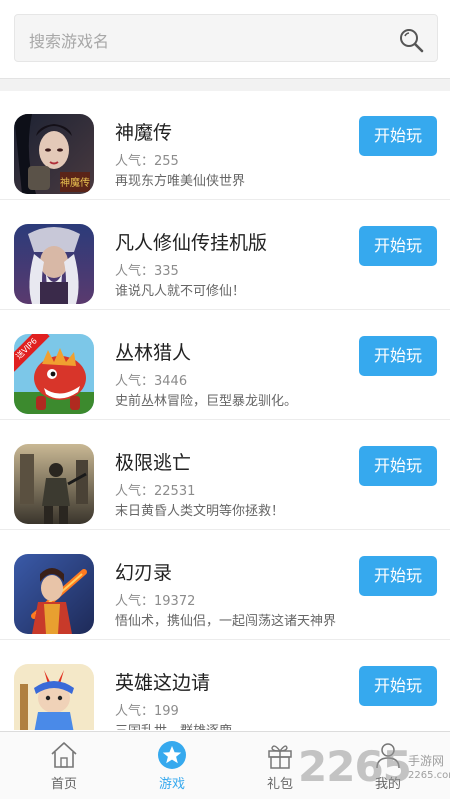 This screenshot has height=800, width=450. I want to click on game-name: 英雄这边请, so click(163, 683).